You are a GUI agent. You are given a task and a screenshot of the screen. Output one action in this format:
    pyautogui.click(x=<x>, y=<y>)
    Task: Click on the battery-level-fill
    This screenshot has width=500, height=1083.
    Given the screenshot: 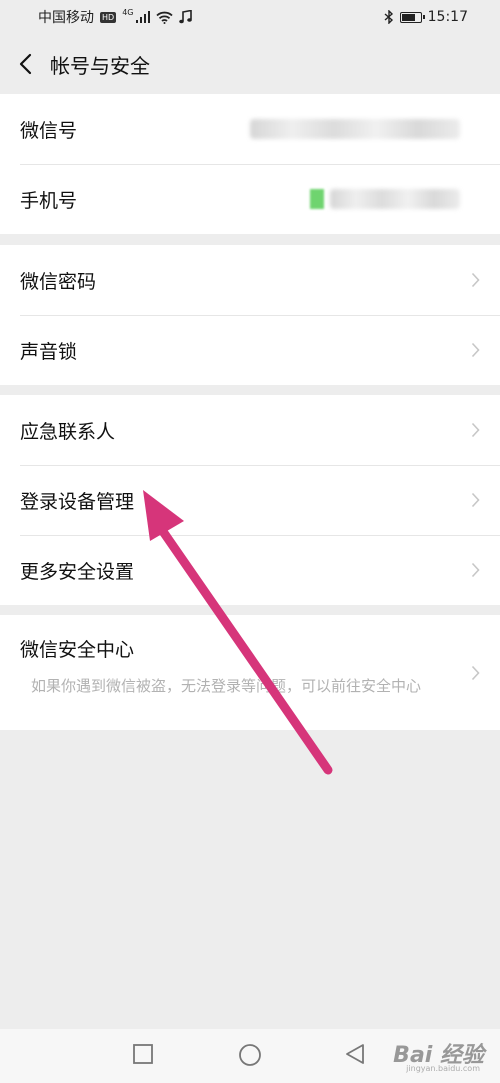 What is the action you would take?
    pyautogui.click(x=408, y=17)
    